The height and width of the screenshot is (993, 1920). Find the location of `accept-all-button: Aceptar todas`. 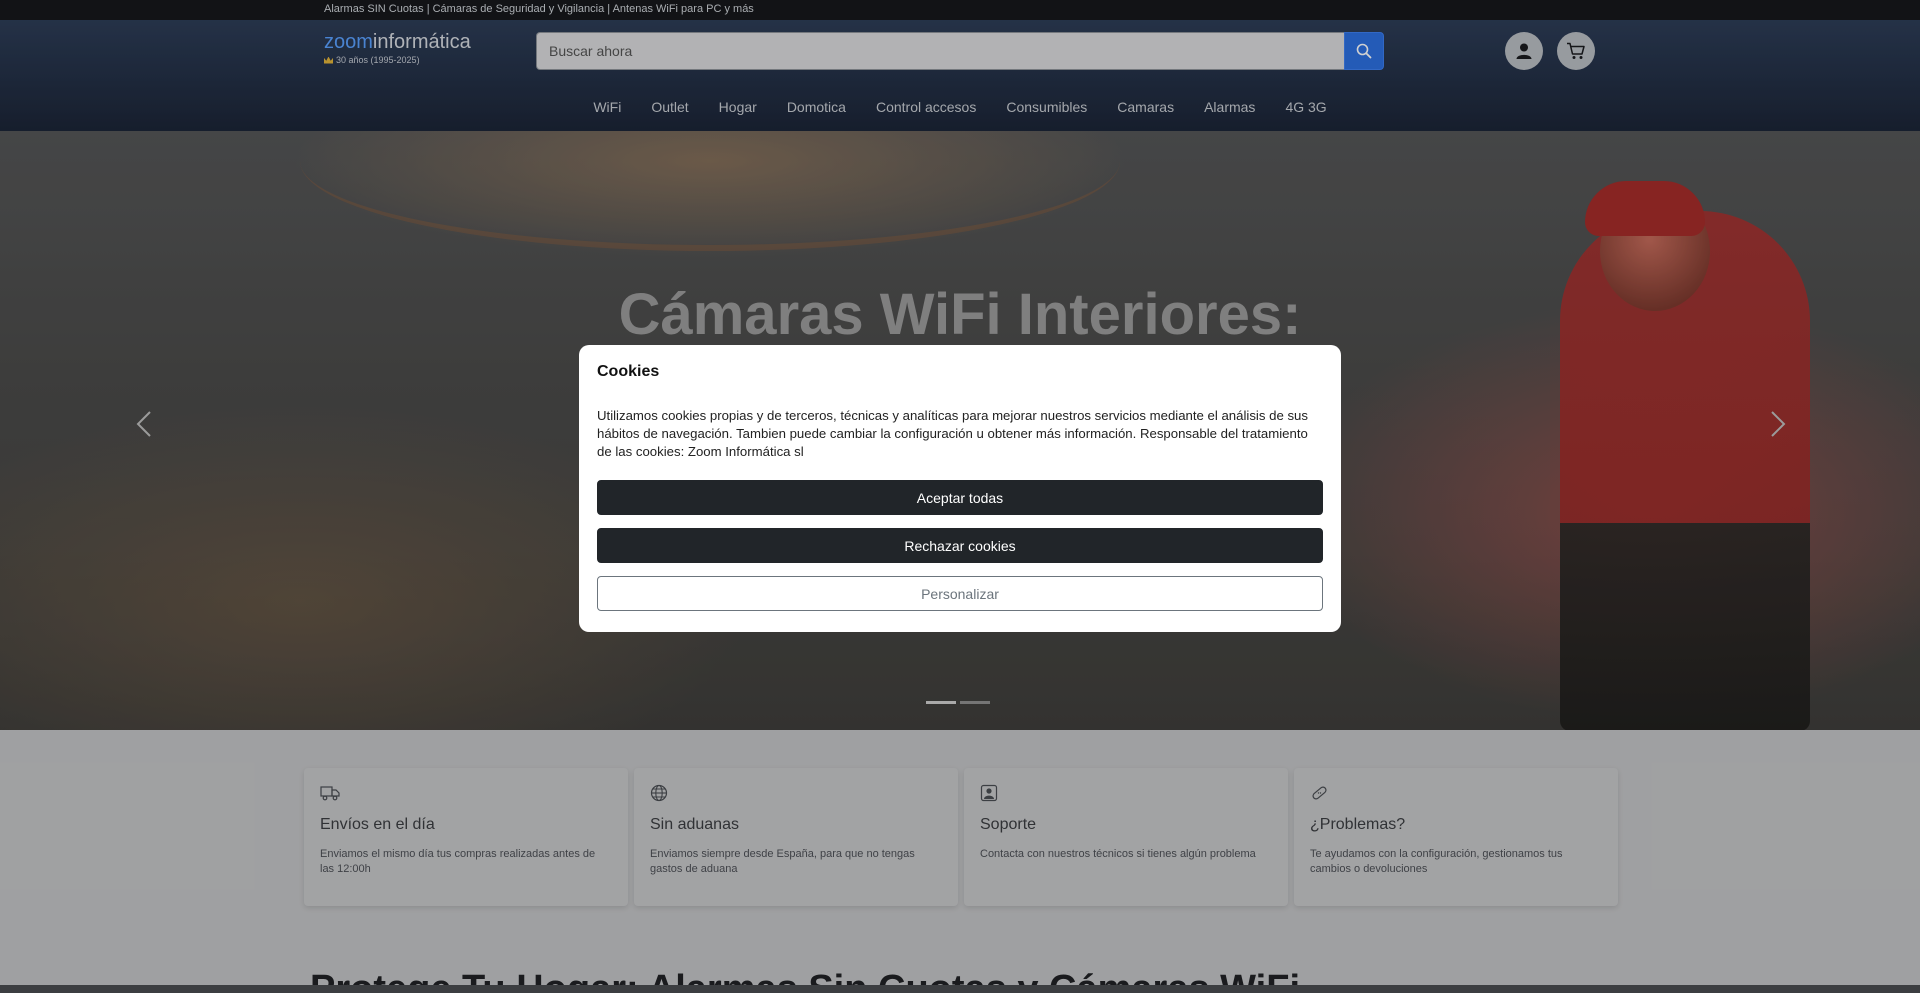

accept-all-button: Aceptar todas is located at coordinates (960, 497).